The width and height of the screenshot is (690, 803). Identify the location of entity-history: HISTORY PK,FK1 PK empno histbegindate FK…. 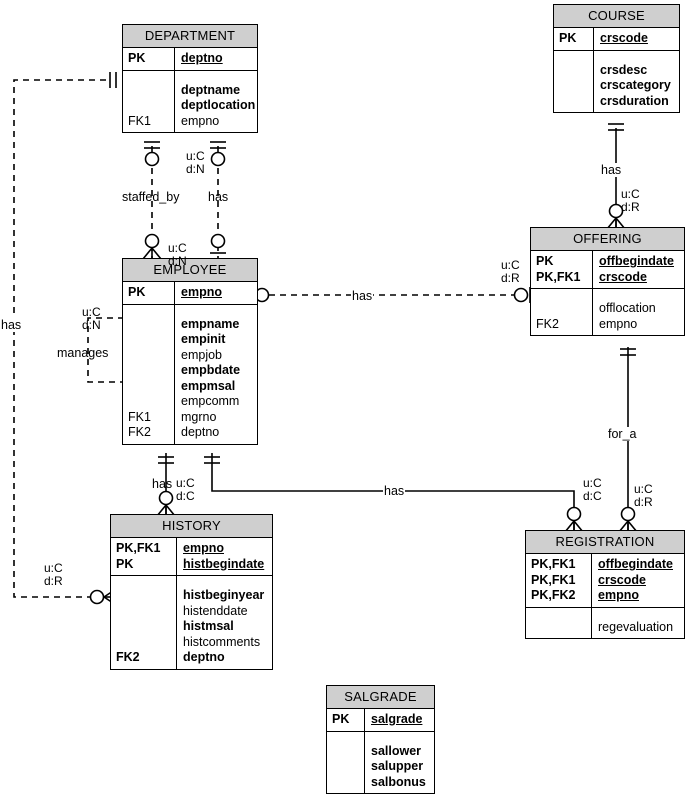
(191, 592).